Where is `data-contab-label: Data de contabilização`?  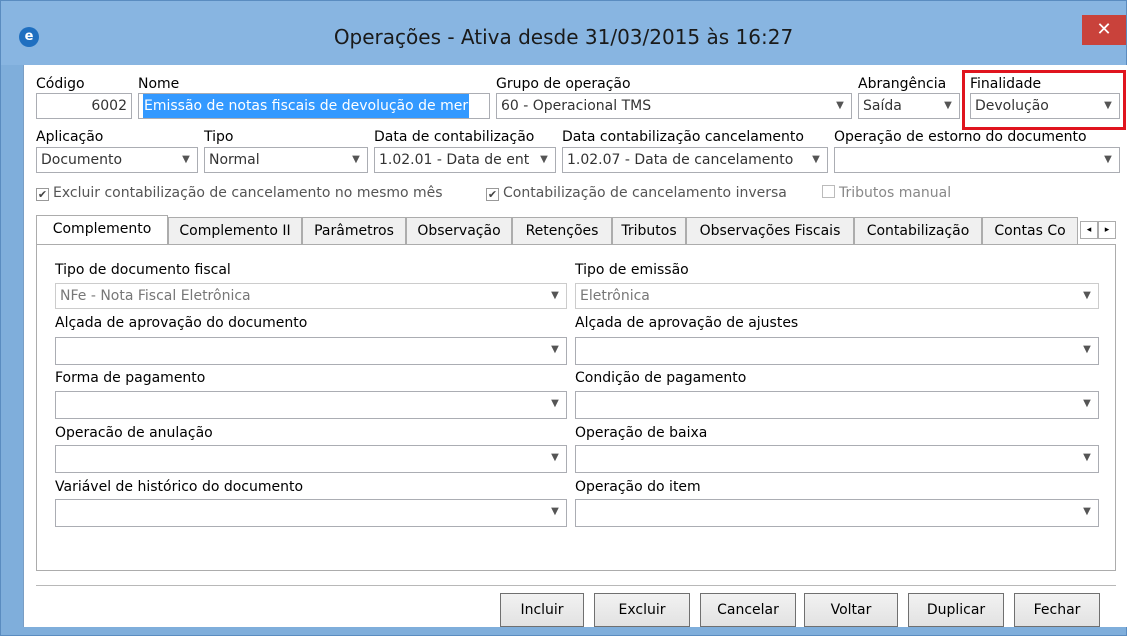
data-contab-label: Data de contabilização is located at coordinates (454, 137).